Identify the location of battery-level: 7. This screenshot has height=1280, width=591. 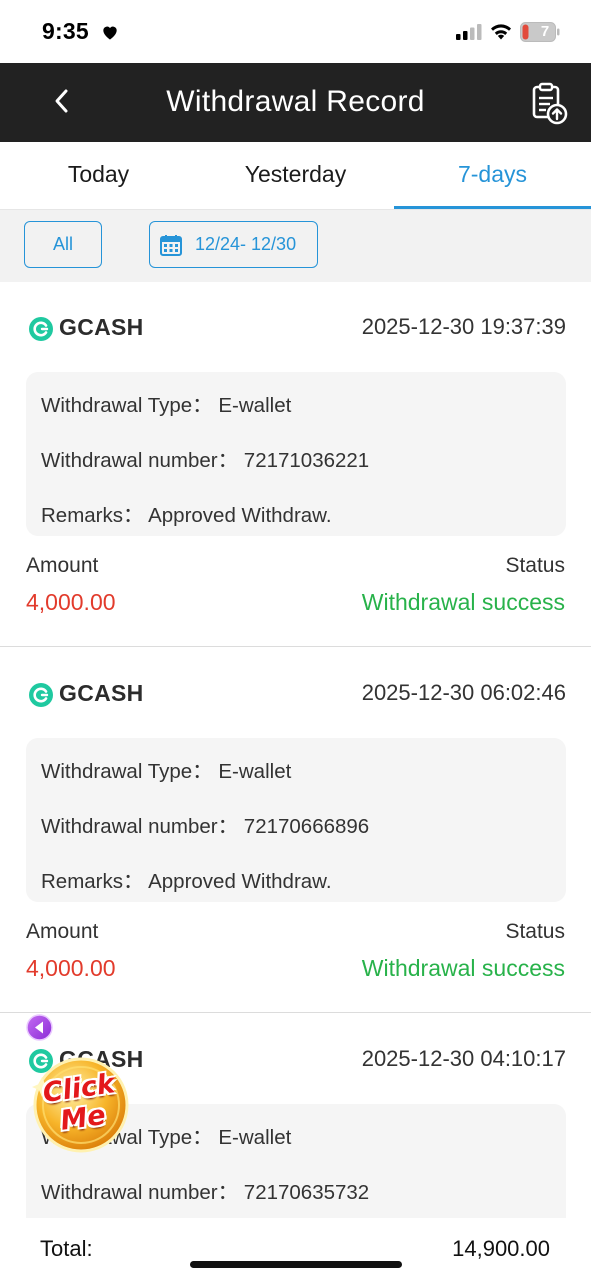
(545, 31).